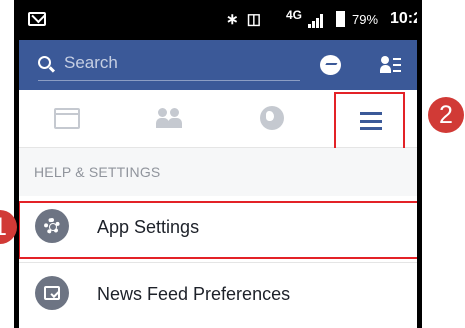 The width and height of the screenshot is (465, 328). I want to click on network-type: 4G, so click(294, 15).